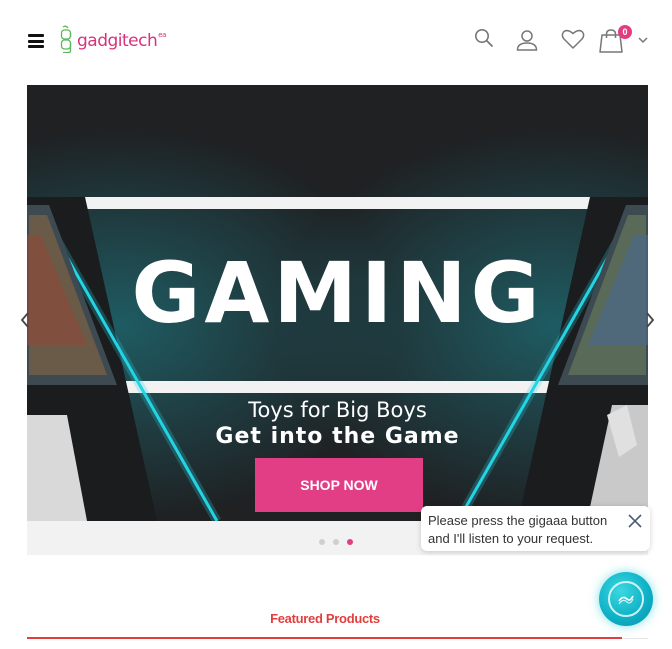 The image size is (672, 649). Describe the element at coordinates (527, 40) in the screenshot. I see `user-icon` at that location.